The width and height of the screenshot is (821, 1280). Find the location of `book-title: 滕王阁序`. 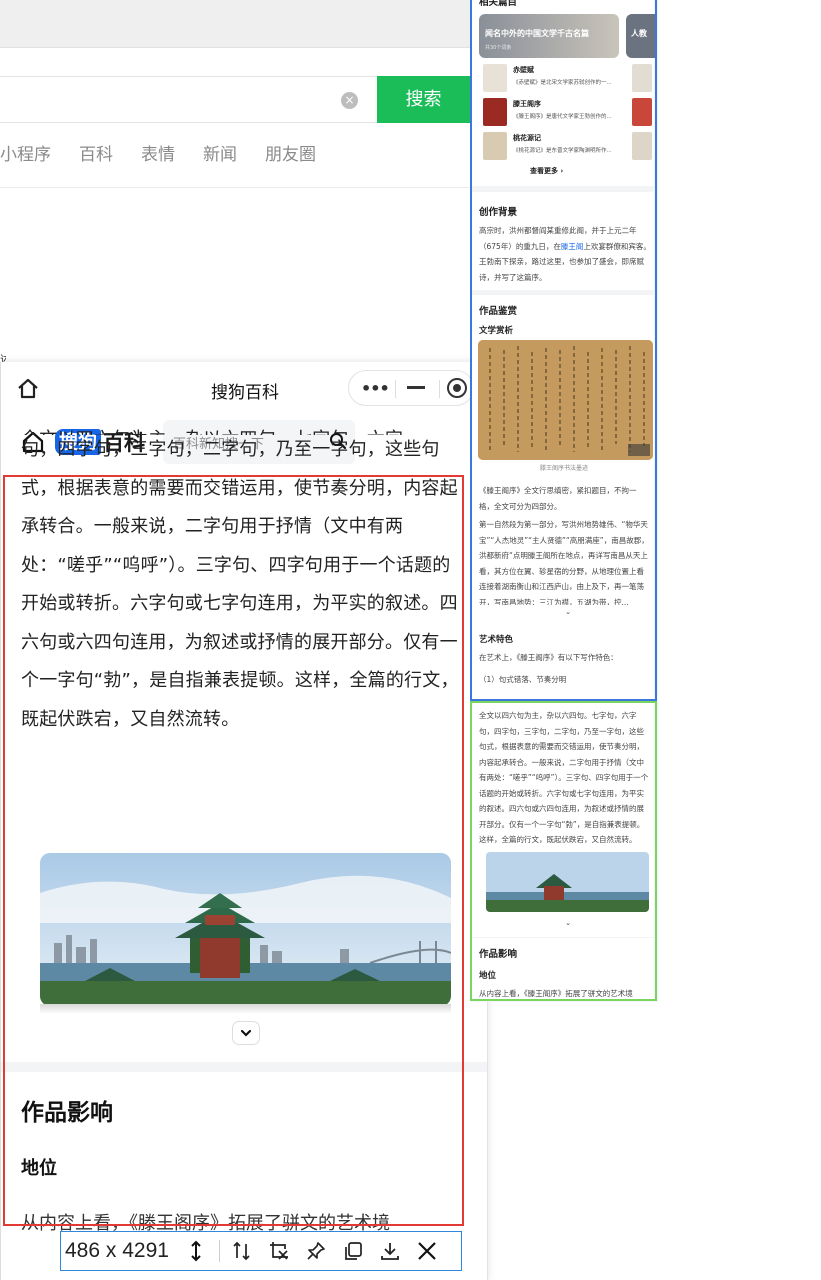

book-title: 滕王阁序 is located at coordinates (527, 104).